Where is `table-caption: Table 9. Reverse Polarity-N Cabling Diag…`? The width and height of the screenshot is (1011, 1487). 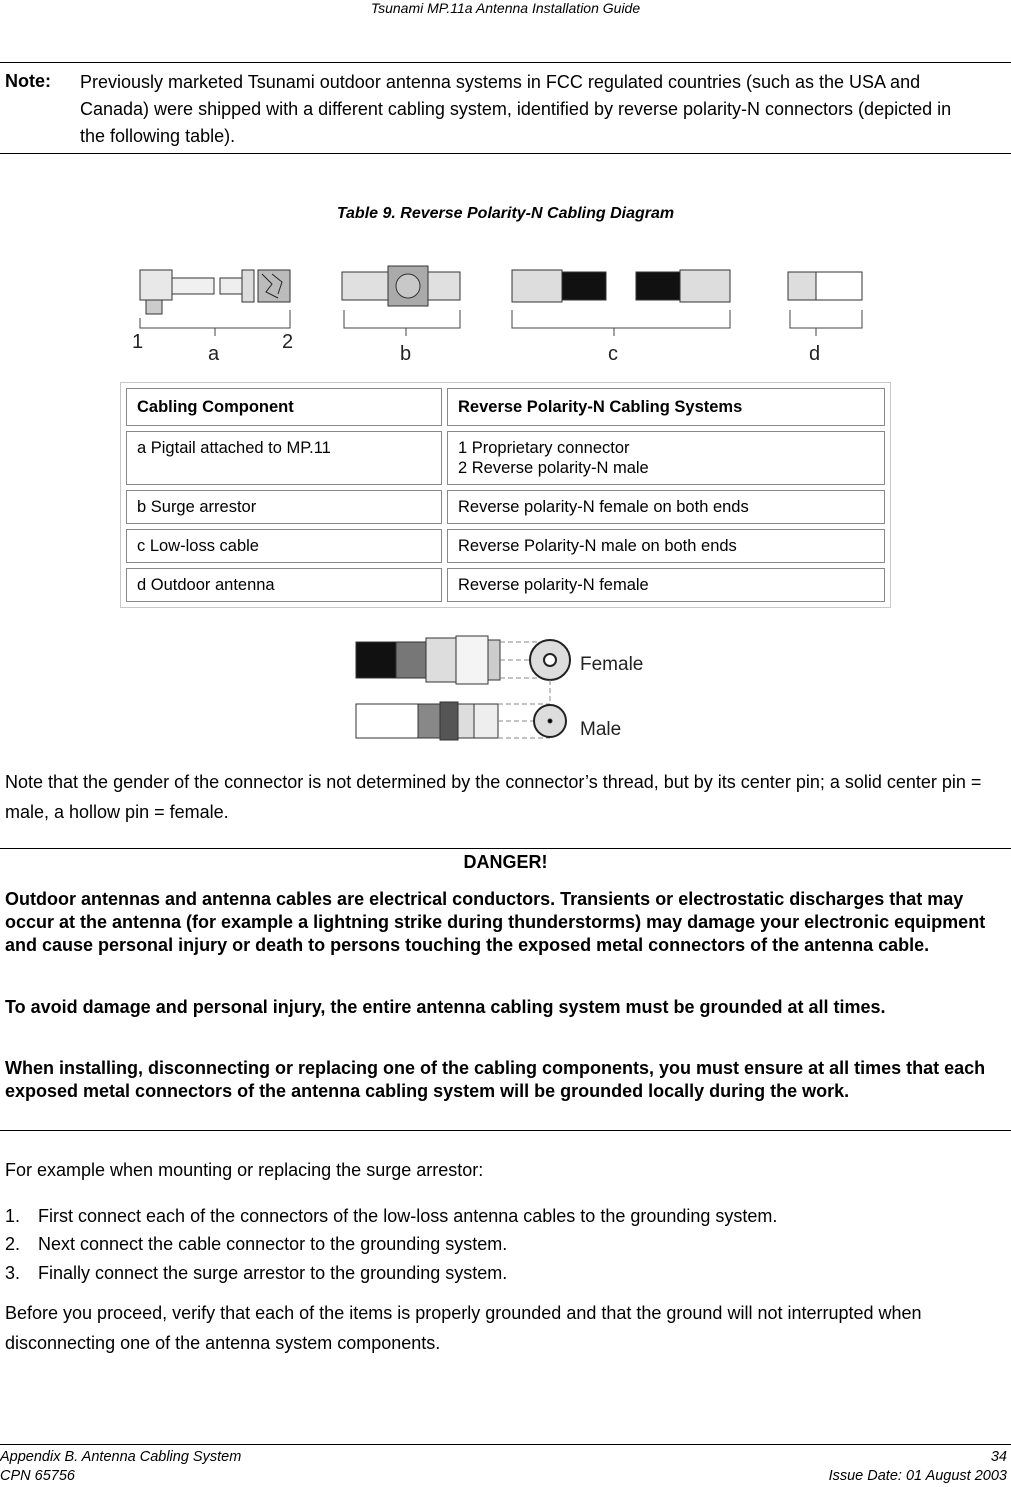
table-caption: Table 9. Reverse Polarity-N Cabling Diag… is located at coordinates (505, 213).